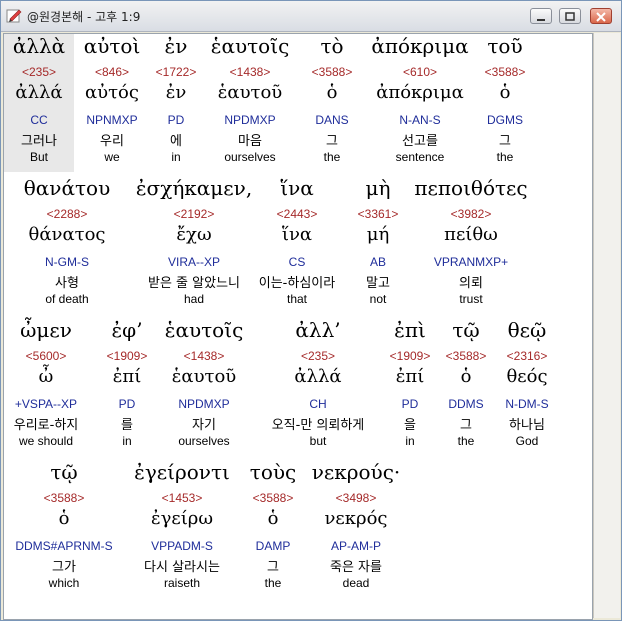  What do you see at coordinates (64, 583) in the screenshot?
I see `english-gloss: which` at bounding box center [64, 583].